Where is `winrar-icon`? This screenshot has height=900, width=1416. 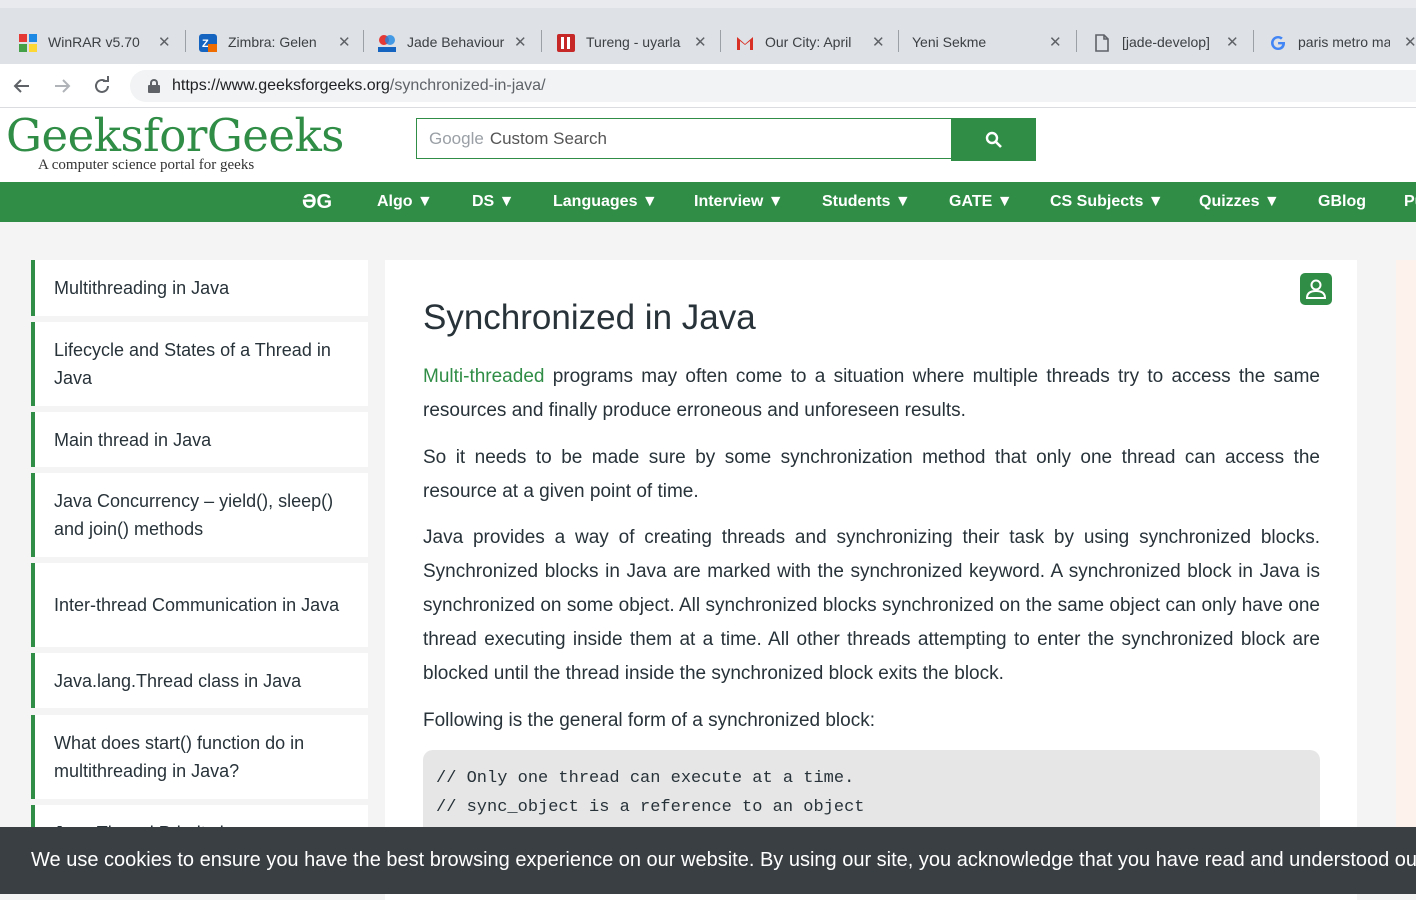
winrar-icon is located at coordinates (27, 42).